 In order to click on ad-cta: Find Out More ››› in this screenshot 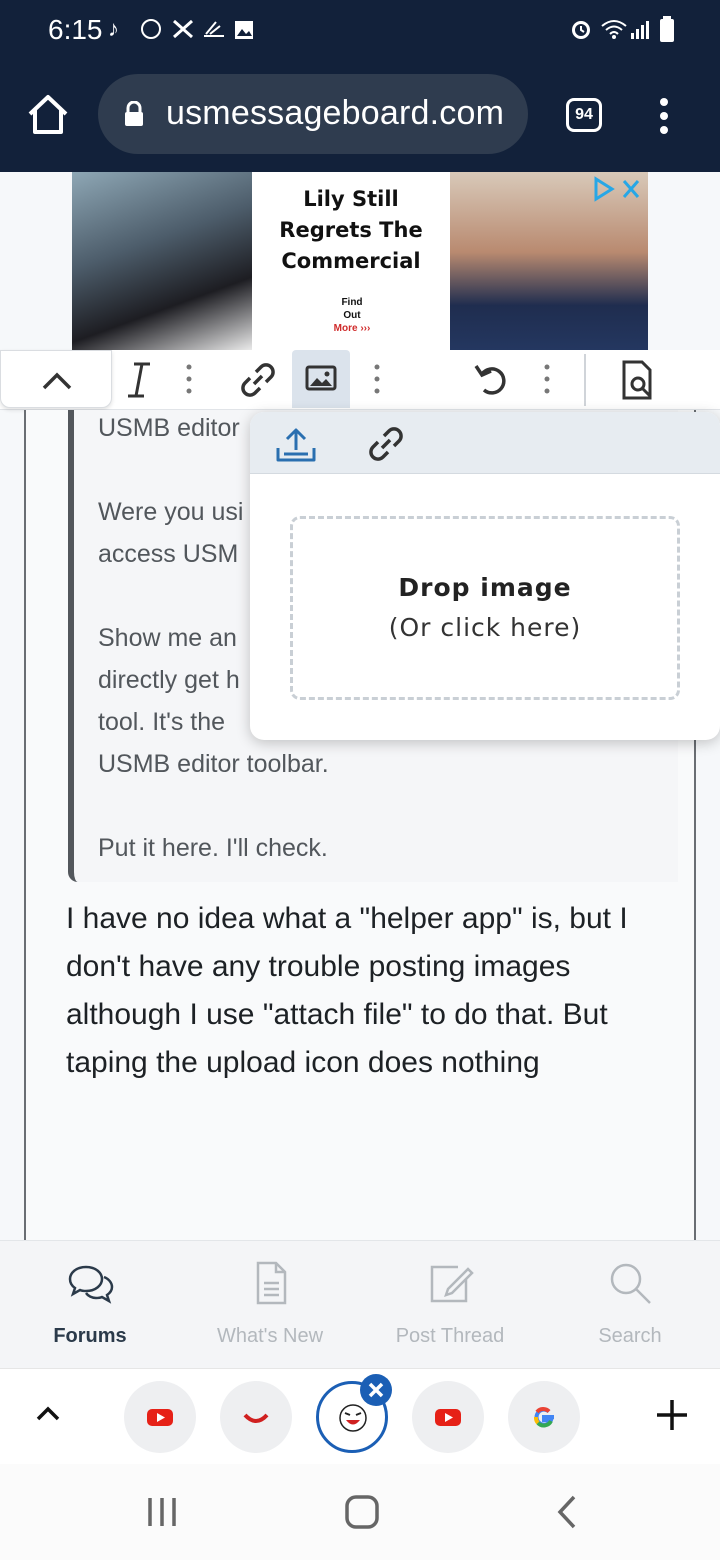, I will do `click(352, 315)`.